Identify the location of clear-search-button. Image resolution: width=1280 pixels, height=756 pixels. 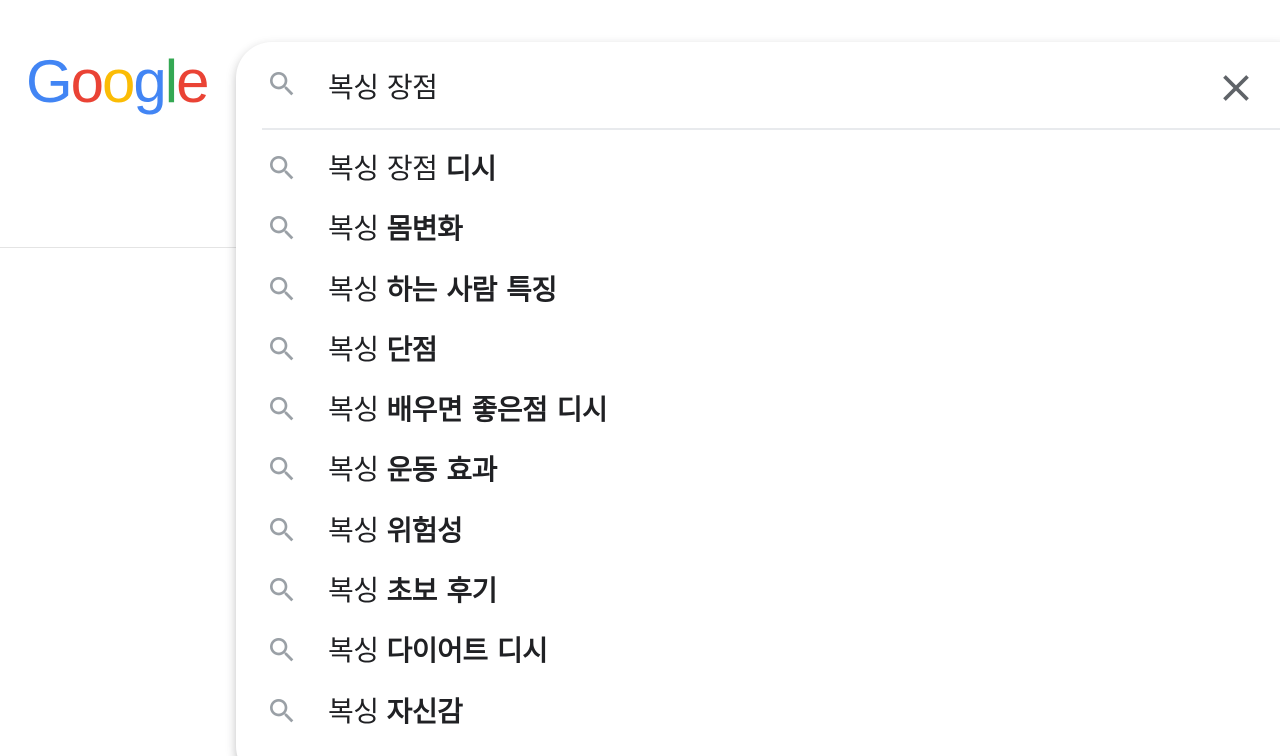
(1236, 88).